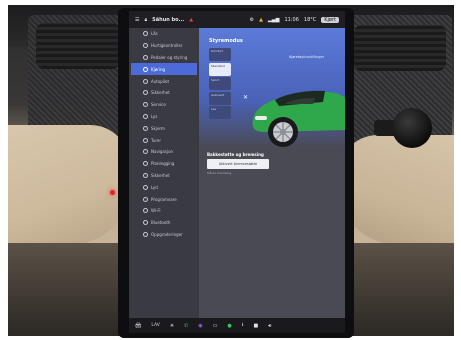  Describe the element at coordinates (172, 326) in the screenshot. I see `fan-icon: ✳` at that location.